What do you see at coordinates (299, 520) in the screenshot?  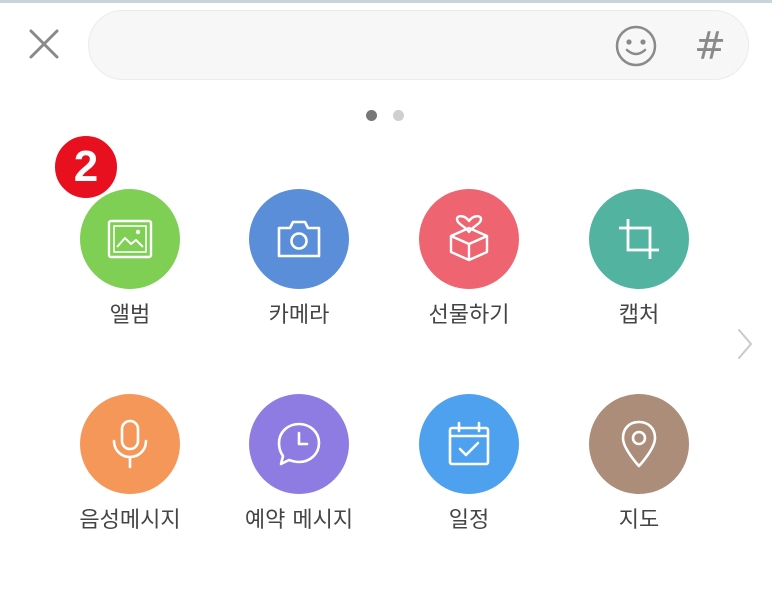 I see `scheduled-message-label: 예약 메시지` at bounding box center [299, 520].